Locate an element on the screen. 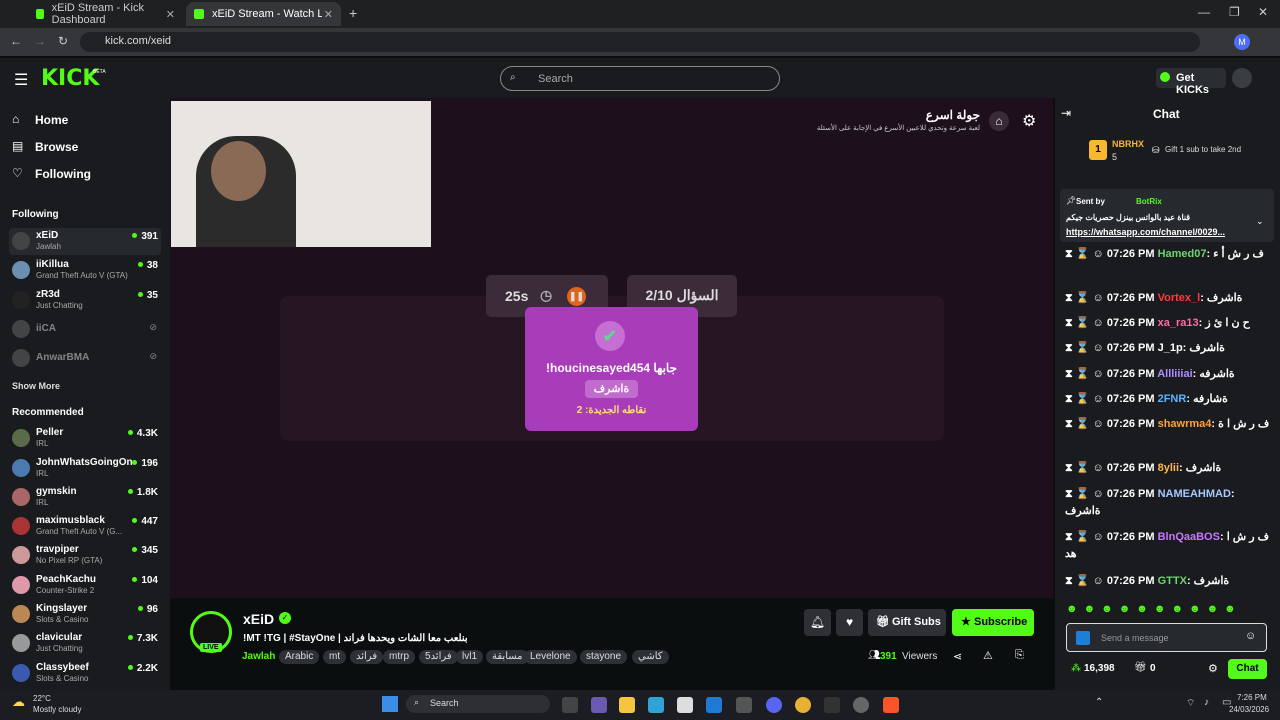 The image size is (1280, 720). clip-icon: ⎘ is located at coordinates (1019, 655).